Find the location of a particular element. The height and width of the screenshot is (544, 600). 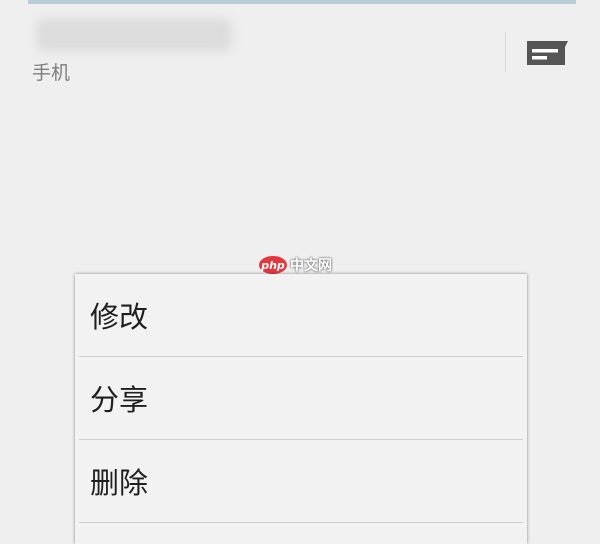

message-icon is located at coordinates (547, 53).